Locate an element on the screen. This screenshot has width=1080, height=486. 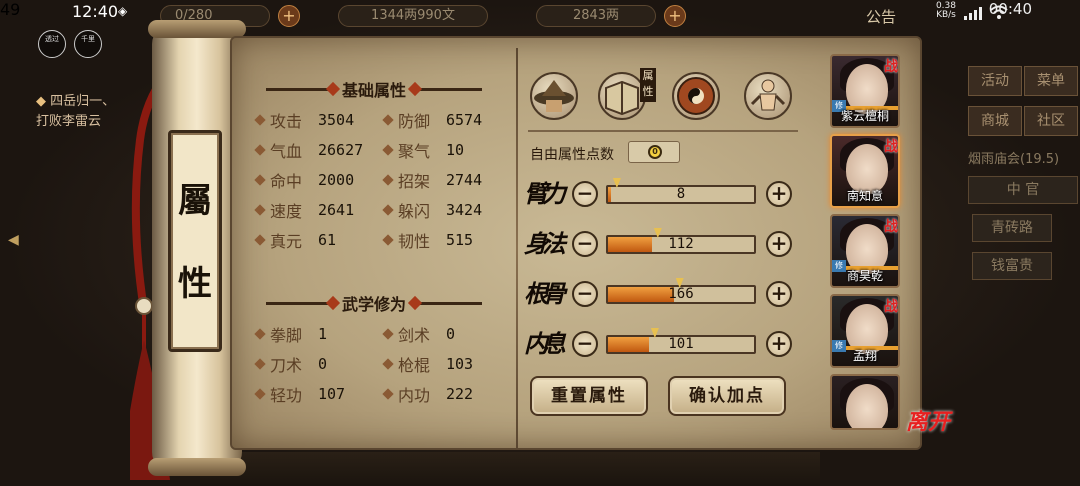
stat-label: 命中 is located at coordinates (286, 181).